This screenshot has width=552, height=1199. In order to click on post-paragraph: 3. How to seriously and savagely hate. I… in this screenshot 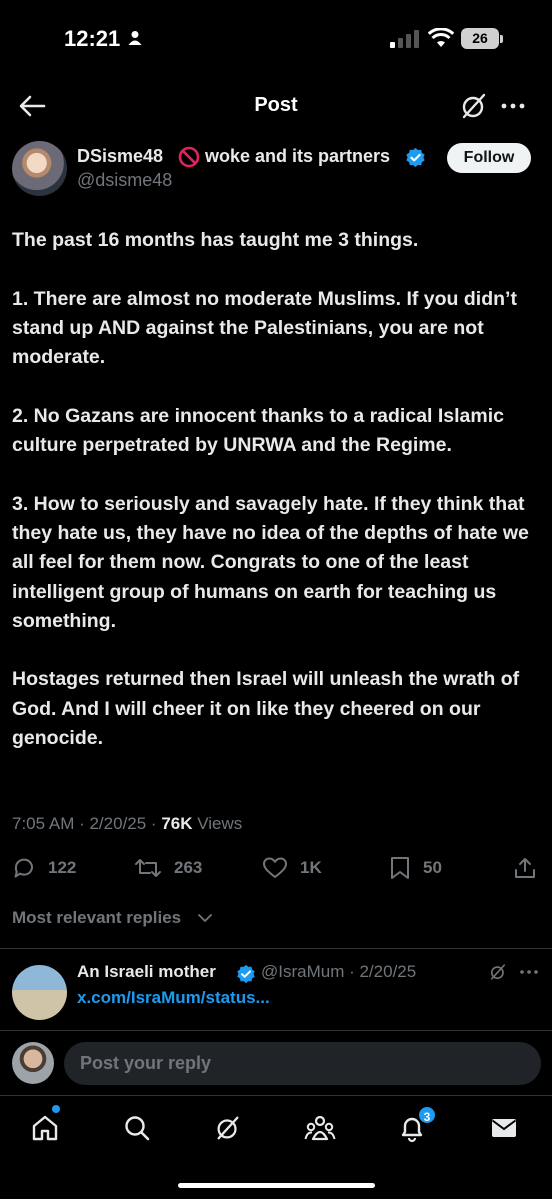, I will do `click(270, 562)`.